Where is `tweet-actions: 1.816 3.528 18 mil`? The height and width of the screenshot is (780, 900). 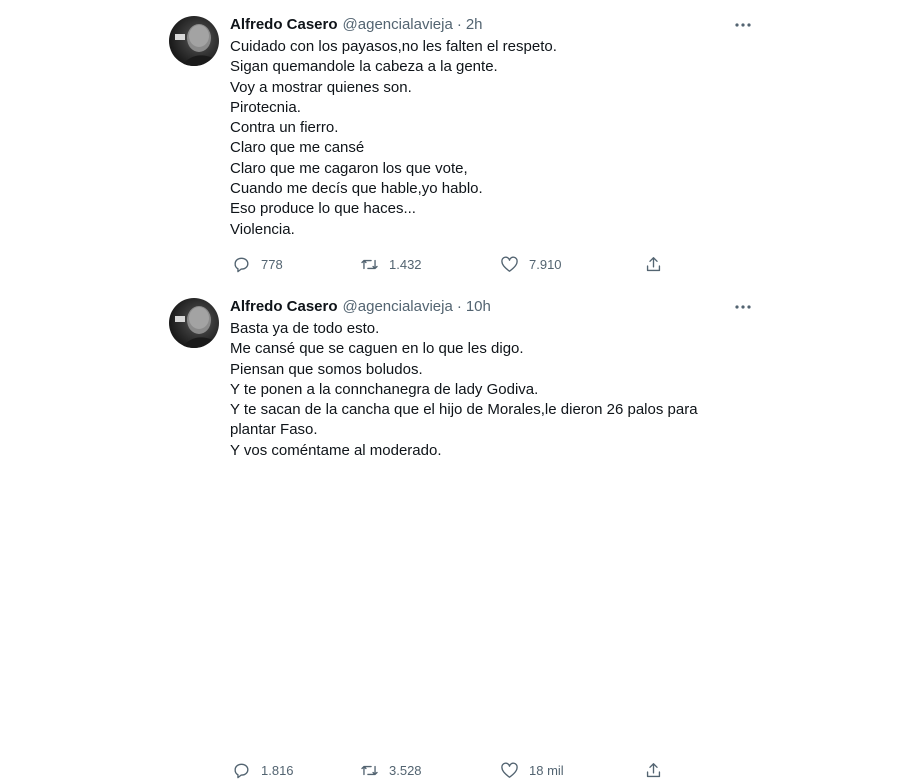 tweet-actions: 1.816 3.528 18 mil is located at coordinates (450, 770).